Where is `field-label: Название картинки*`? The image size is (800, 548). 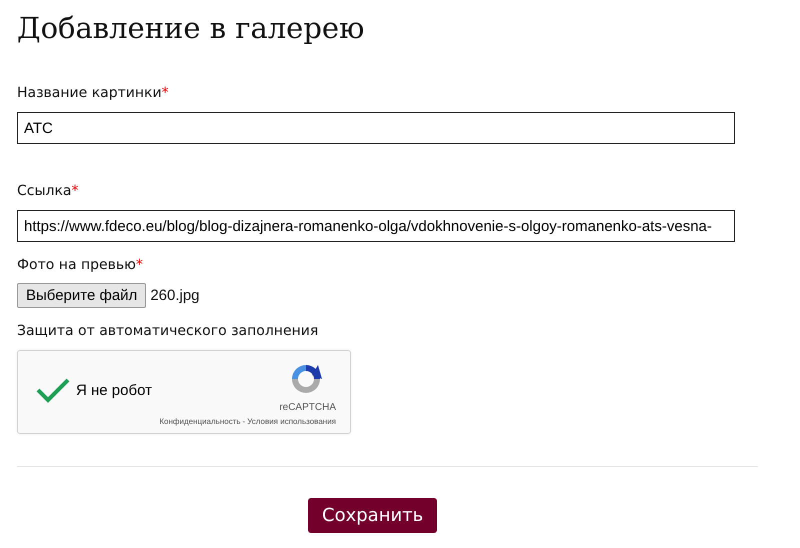 field-label: Название картинки* is located at coordinates (93, 93).